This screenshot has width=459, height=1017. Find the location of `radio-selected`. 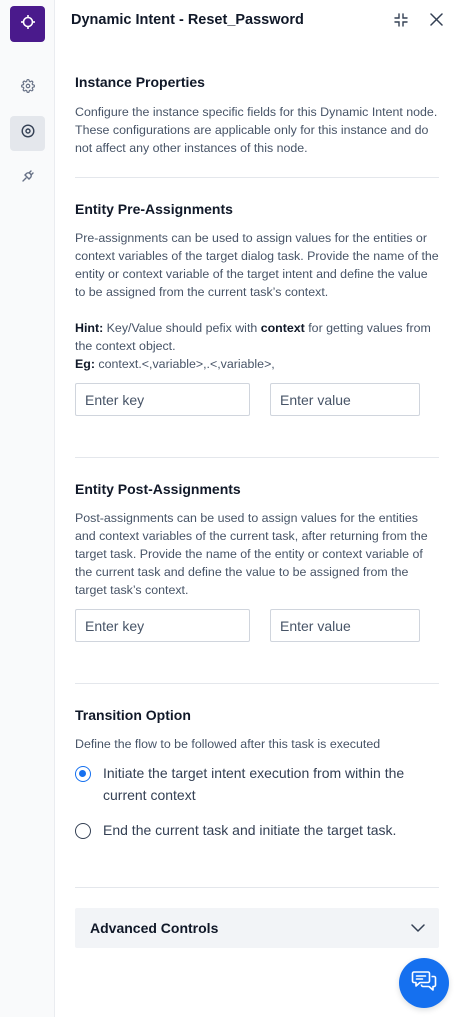

radio-selected is located at coordinates (83, 774).